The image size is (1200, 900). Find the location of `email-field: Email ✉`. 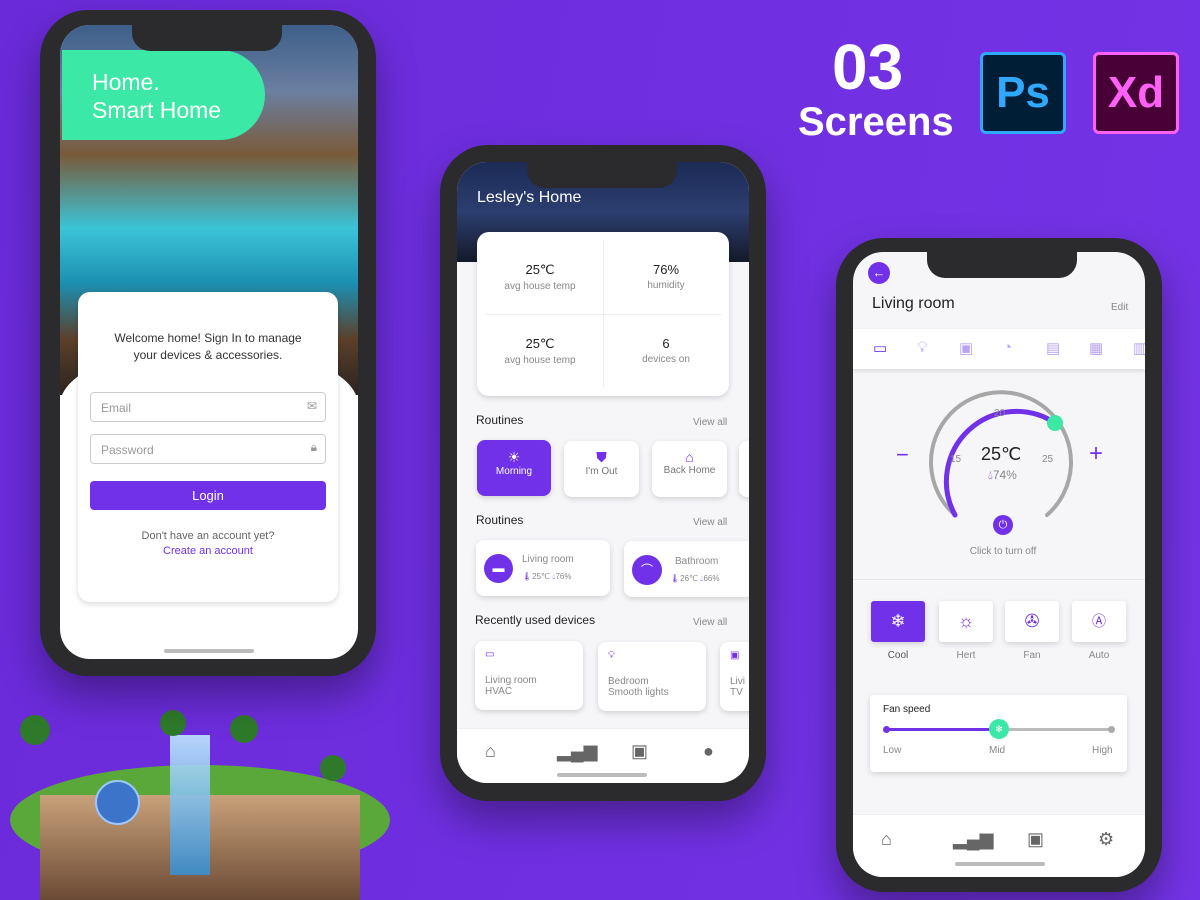

email-field: Email ✉ is located at coordinates (208, 407).